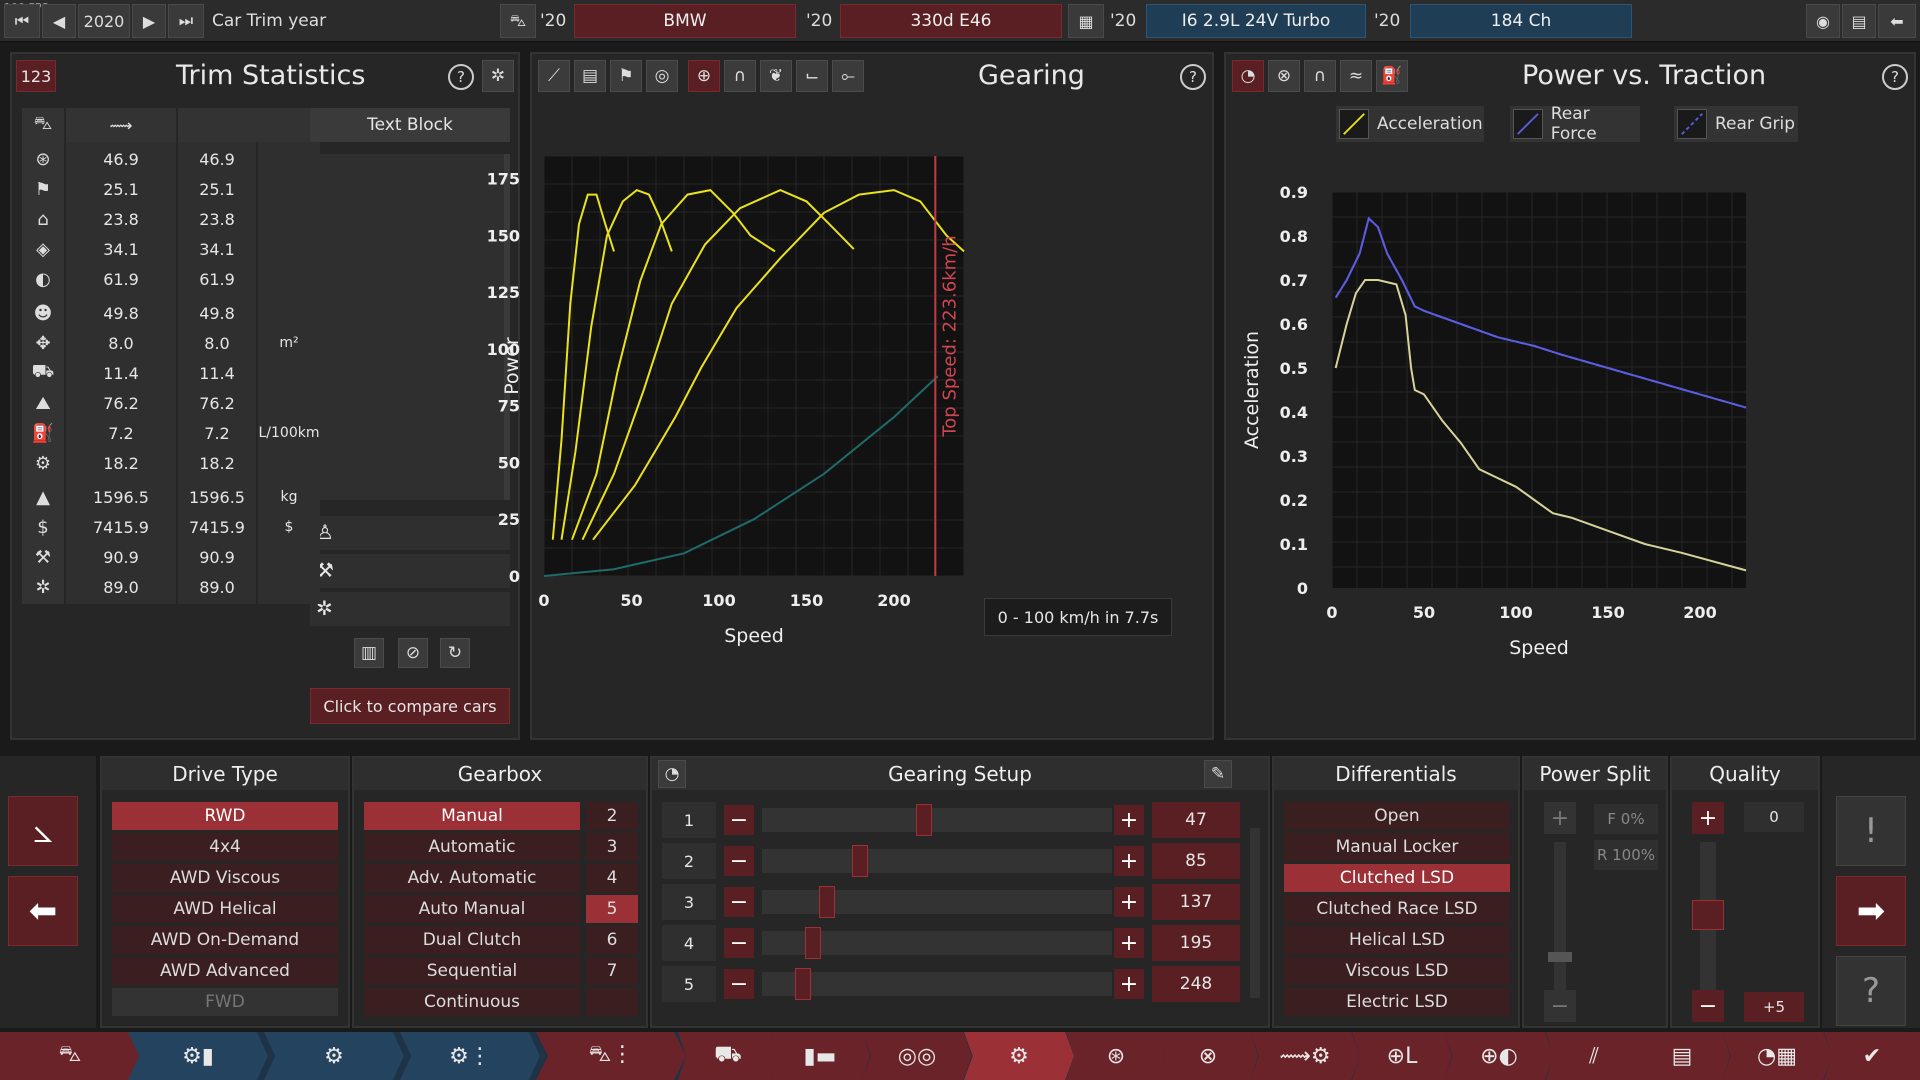 The width and height of the screenshot is (1920, 1080). I want to click on quality-thumb, so click(1708, 915).